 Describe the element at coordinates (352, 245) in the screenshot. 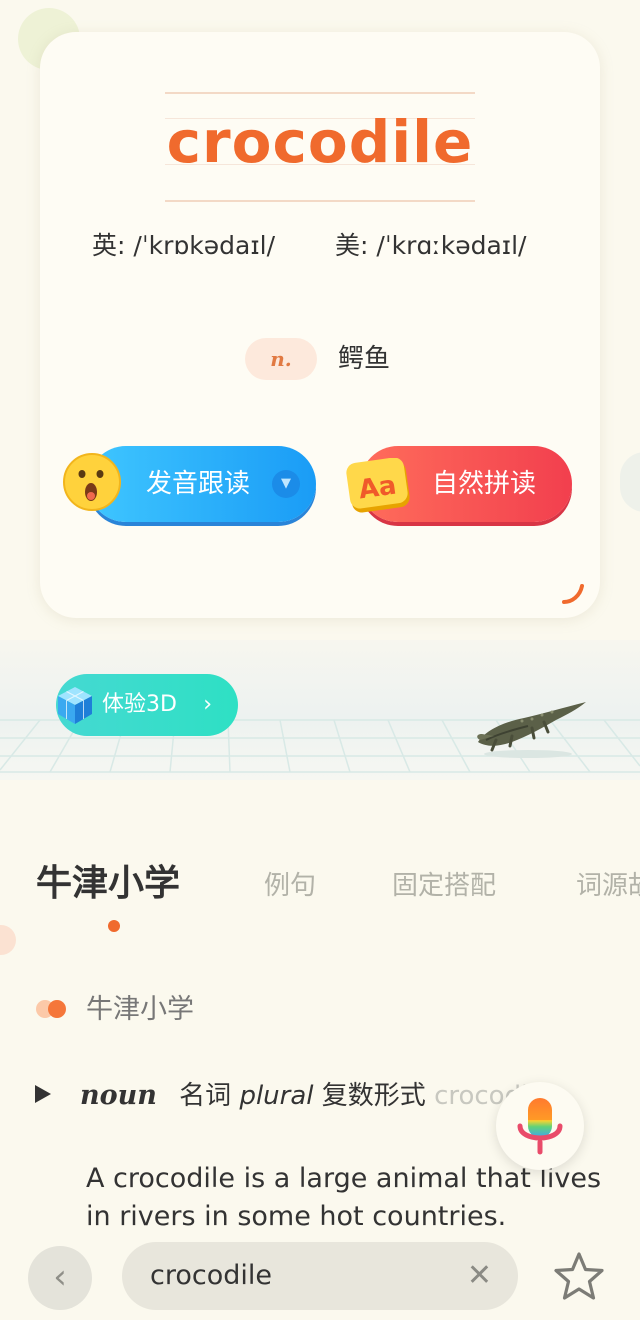

I see `us-label: 美:` at that location.